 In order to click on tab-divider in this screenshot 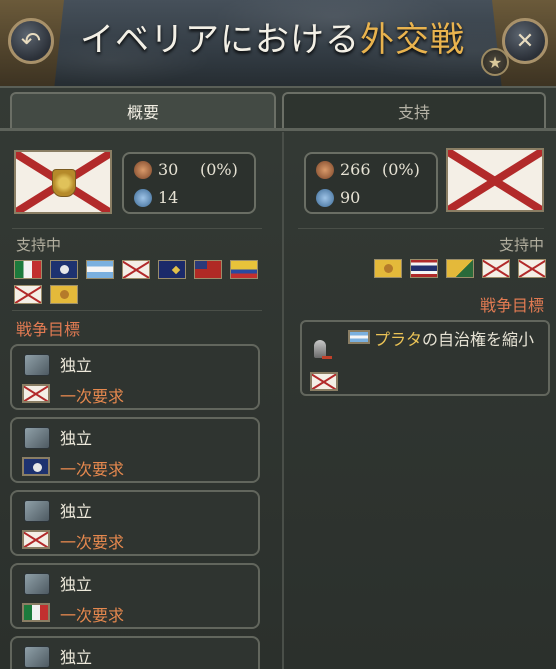, I will do `click(278, 129)`.